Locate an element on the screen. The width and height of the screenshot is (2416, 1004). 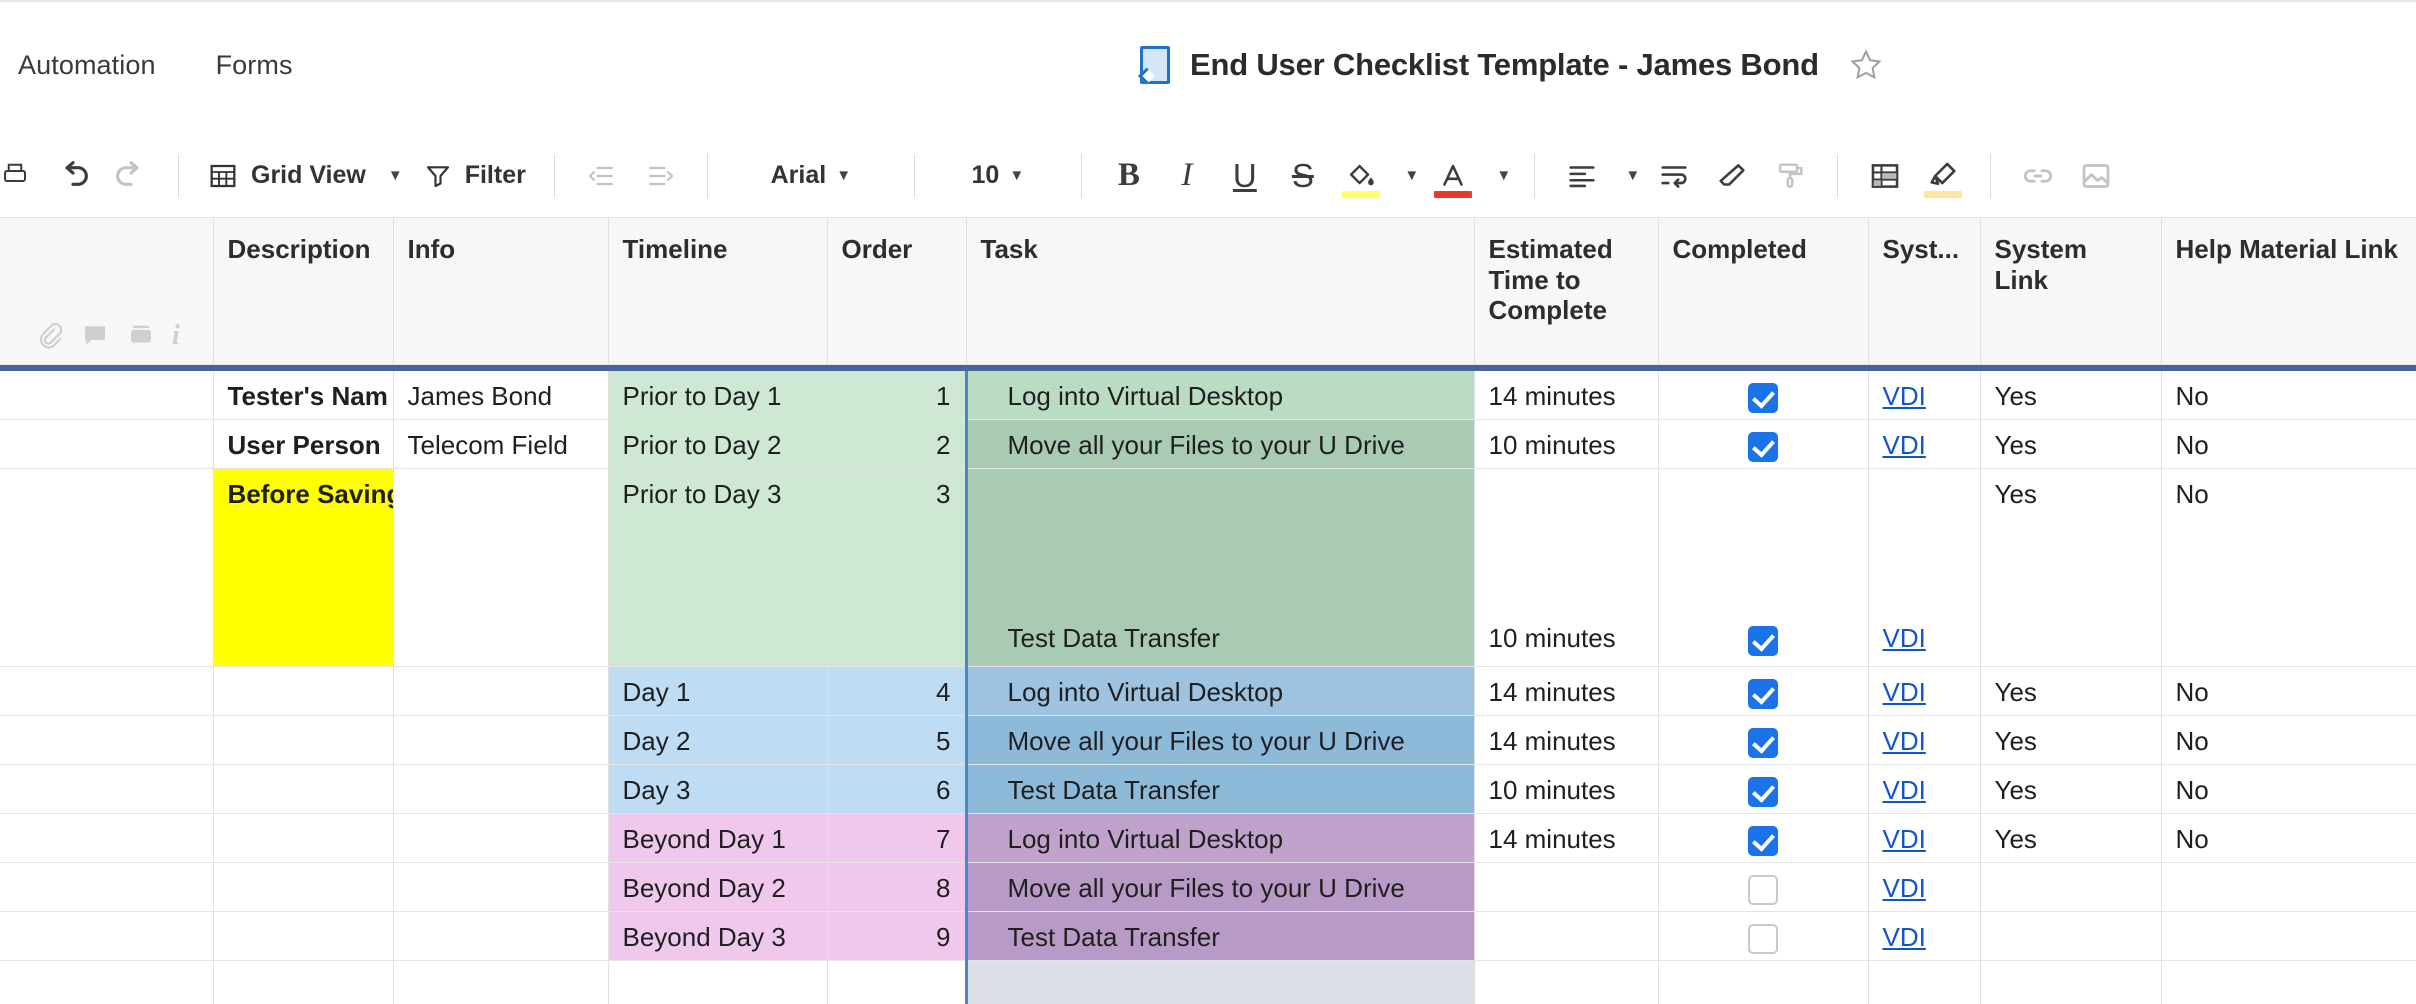
comment-icon is located at coordinates (95, 335).